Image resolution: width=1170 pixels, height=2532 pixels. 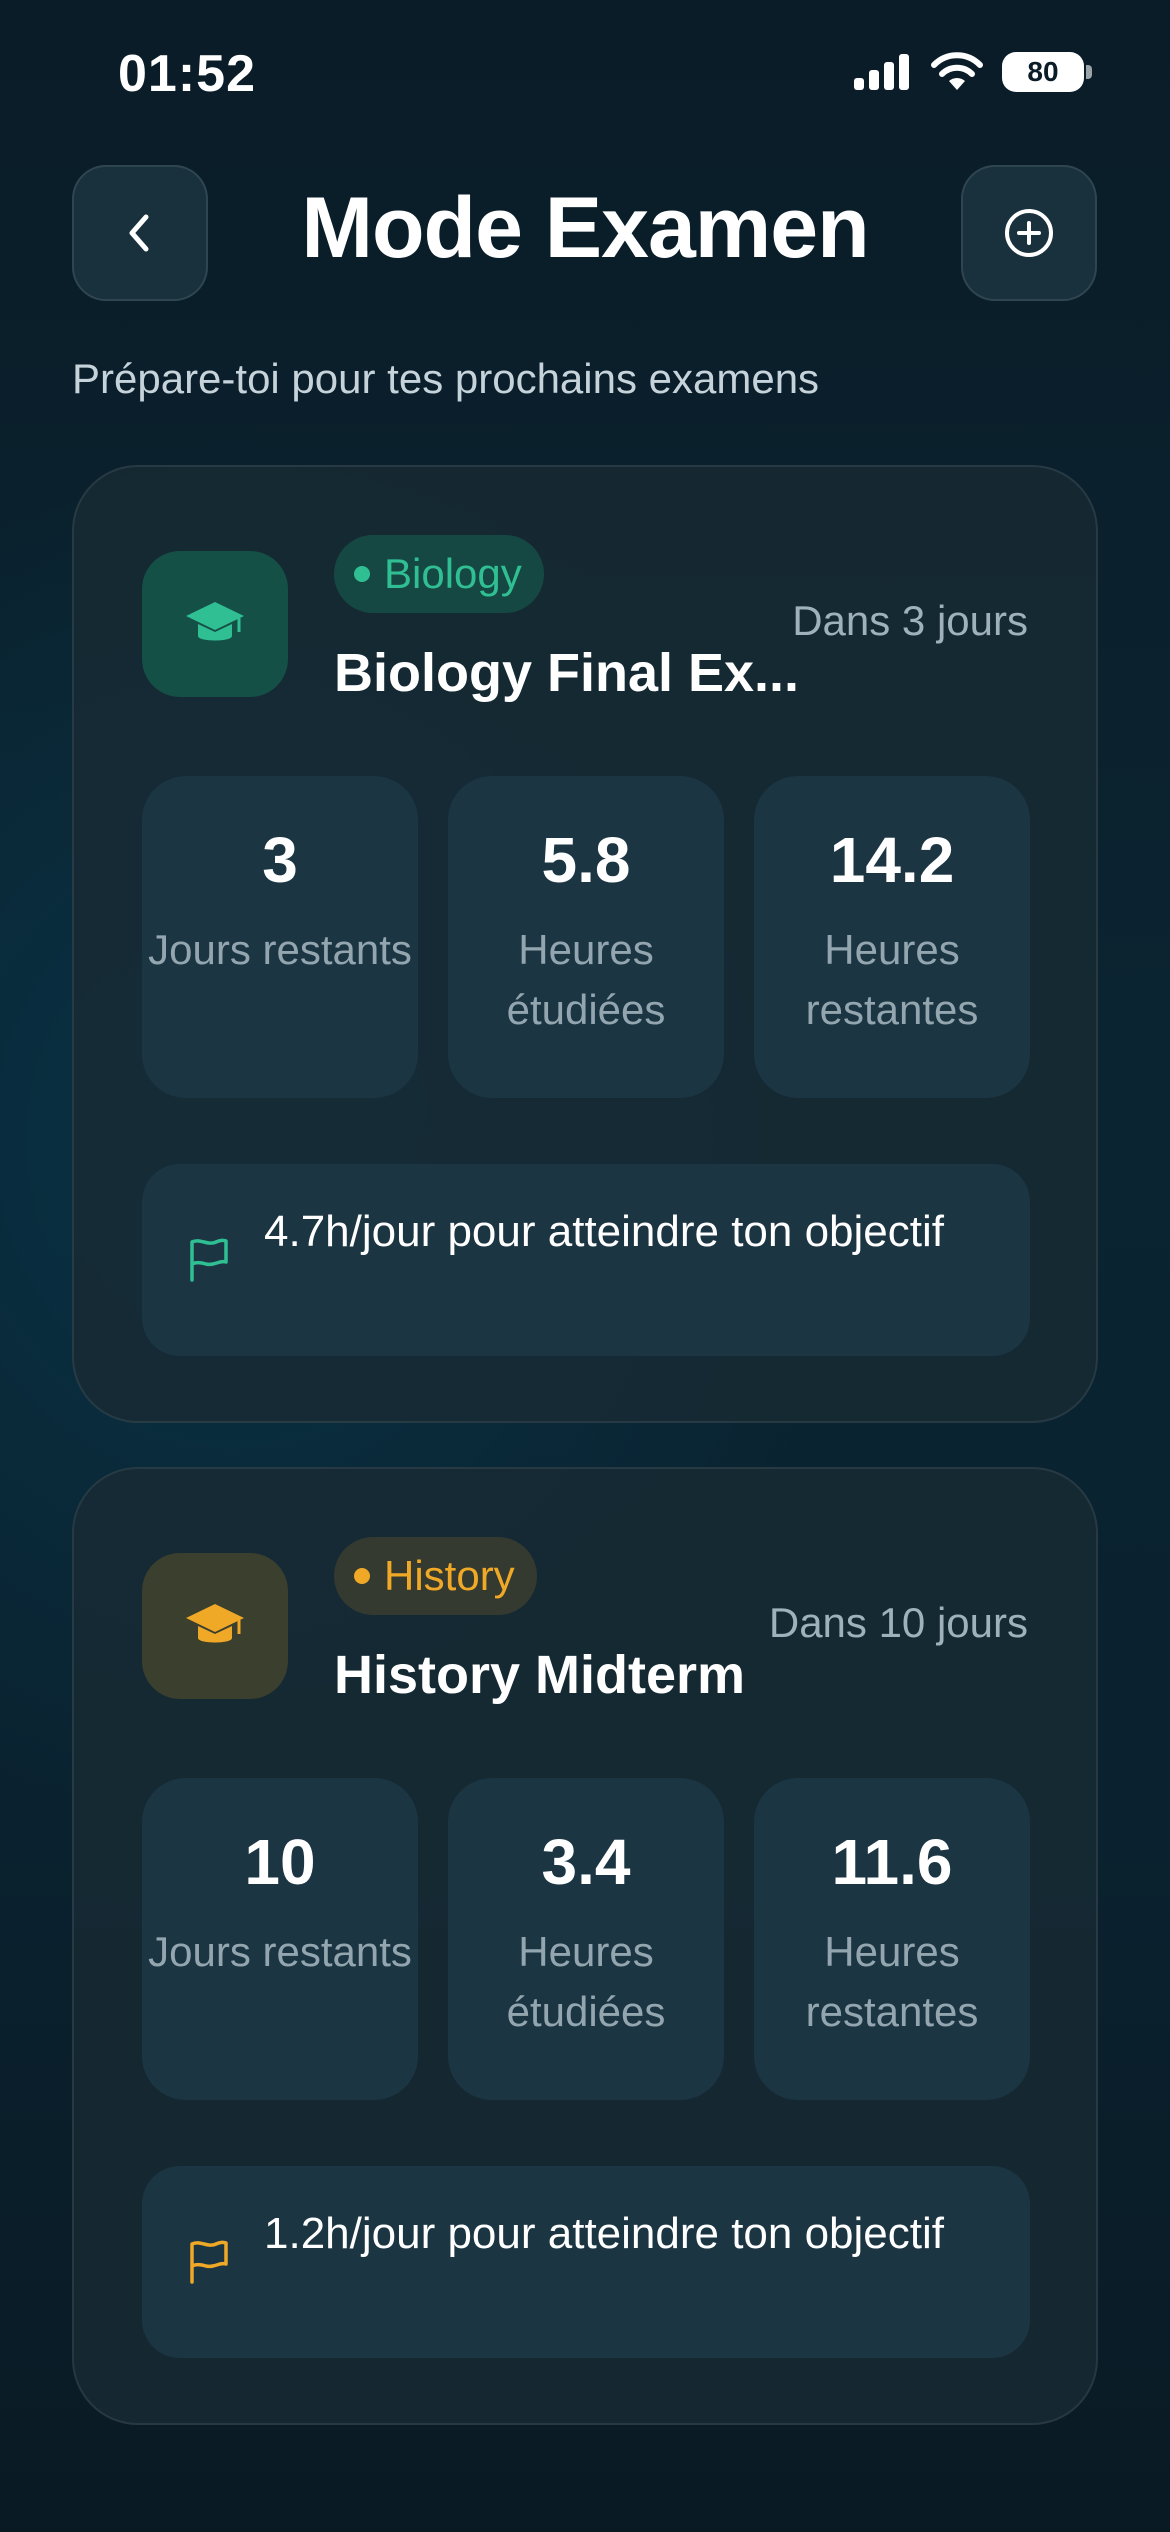 I want to click on header: Mode Examen, so click(x=585, y=233).